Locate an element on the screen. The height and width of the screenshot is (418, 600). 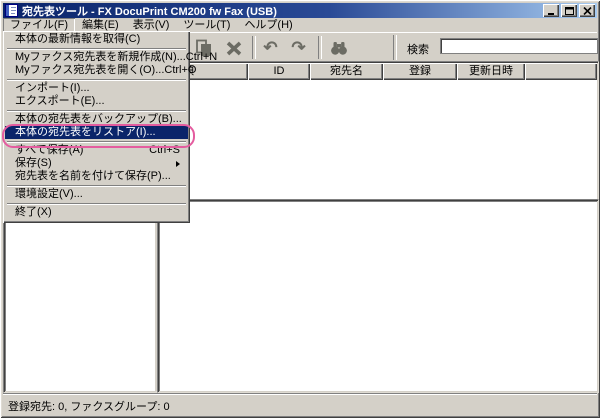
redo-button: ↷ is located at coordinates (298, 48).